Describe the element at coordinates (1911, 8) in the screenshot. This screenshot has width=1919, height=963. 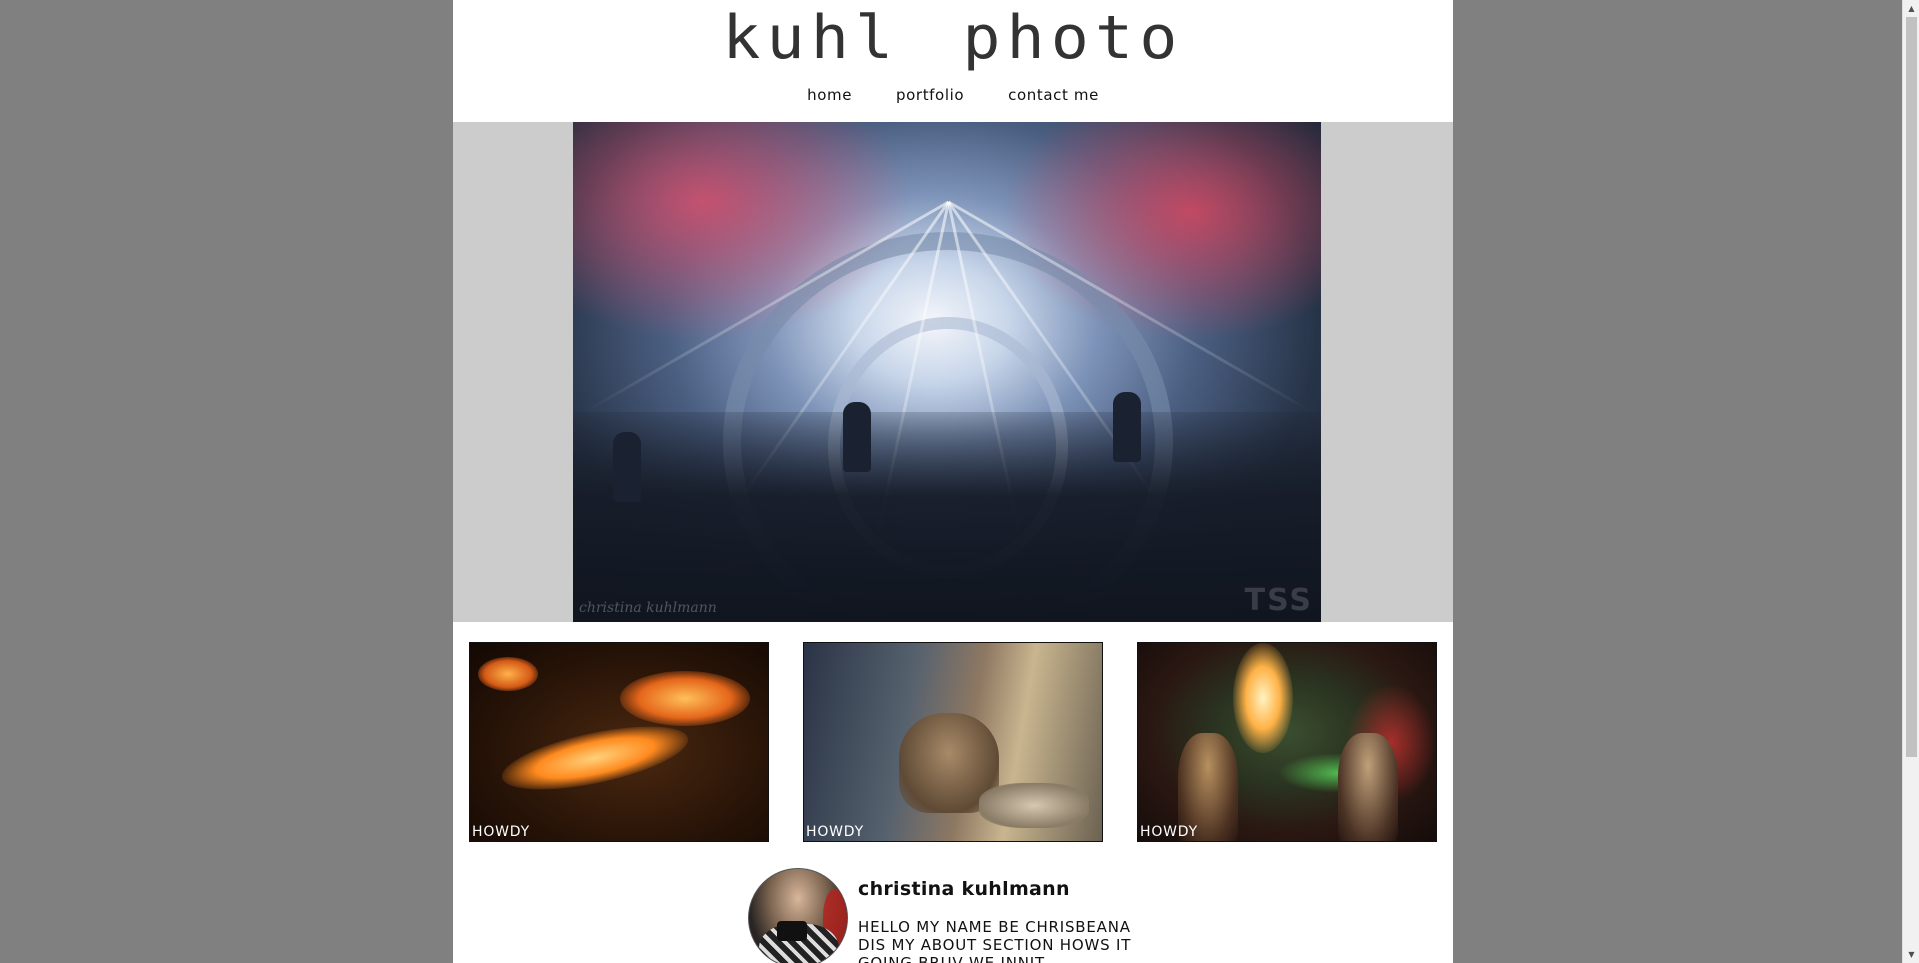
I see `scroll-up-arrow-icon: ▲` at that location.